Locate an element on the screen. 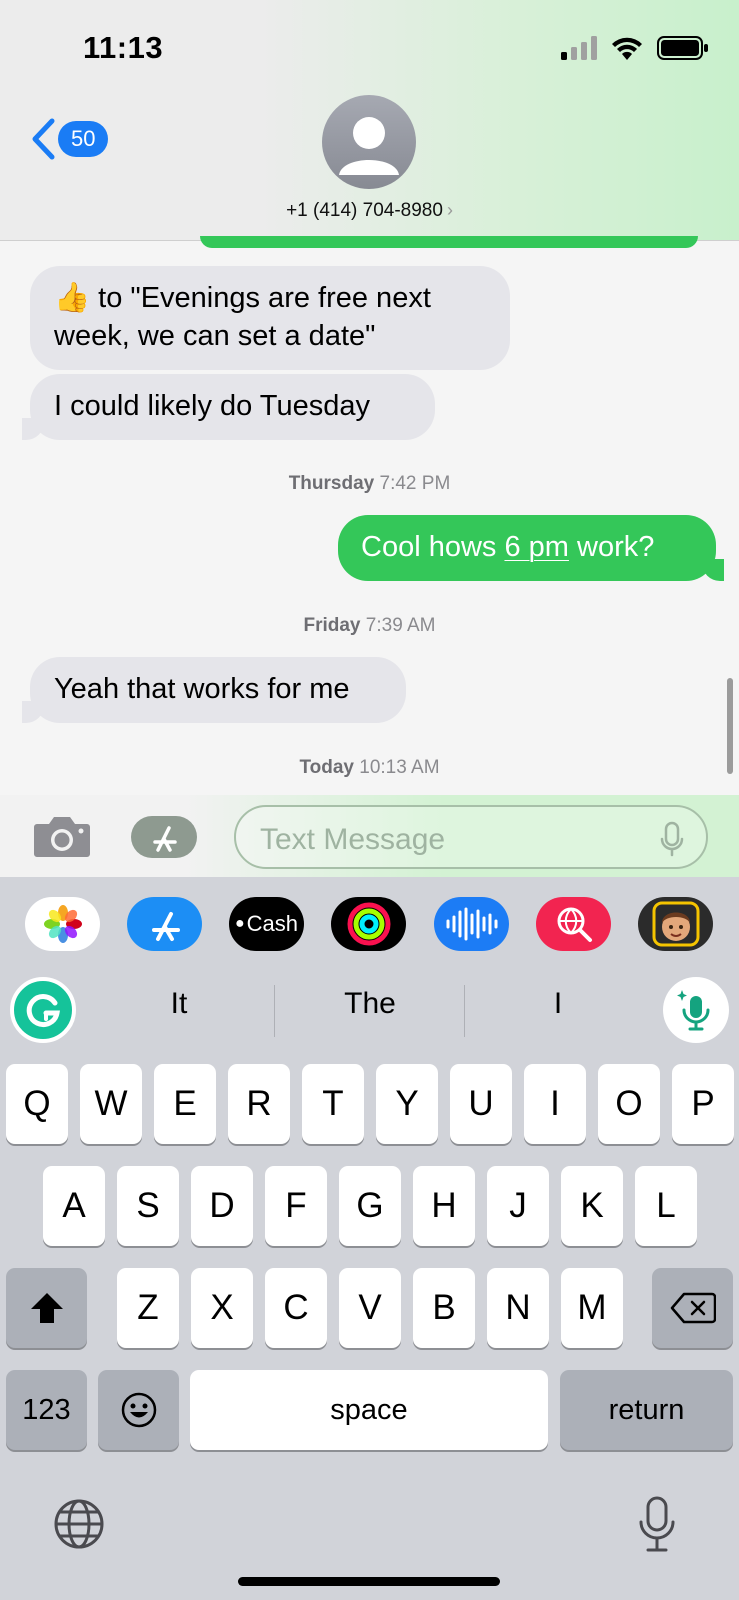 Image resolution: width=739 pixels, height=1600 pixels. cellular-signal-icon is located at coordinates (579, 48).